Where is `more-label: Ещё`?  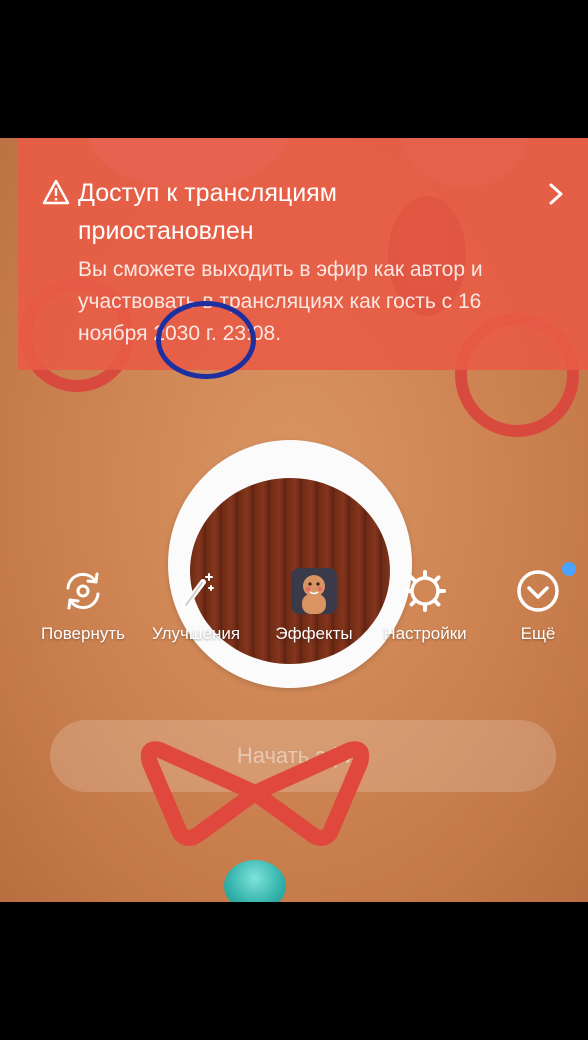
more-label: Ещё is located at coordinates (538, 633).